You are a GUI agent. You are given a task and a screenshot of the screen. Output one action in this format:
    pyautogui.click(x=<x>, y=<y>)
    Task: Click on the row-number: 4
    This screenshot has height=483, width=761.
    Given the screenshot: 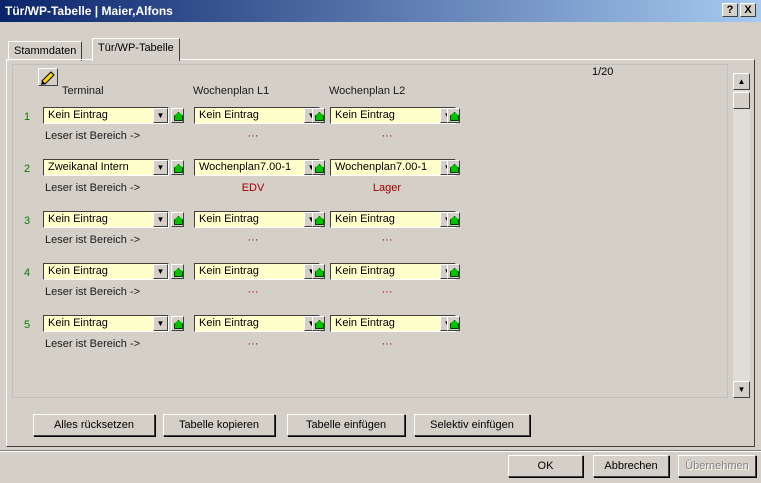 What is the action you would take?
    pyautogui.click(x=27, y=273)
    